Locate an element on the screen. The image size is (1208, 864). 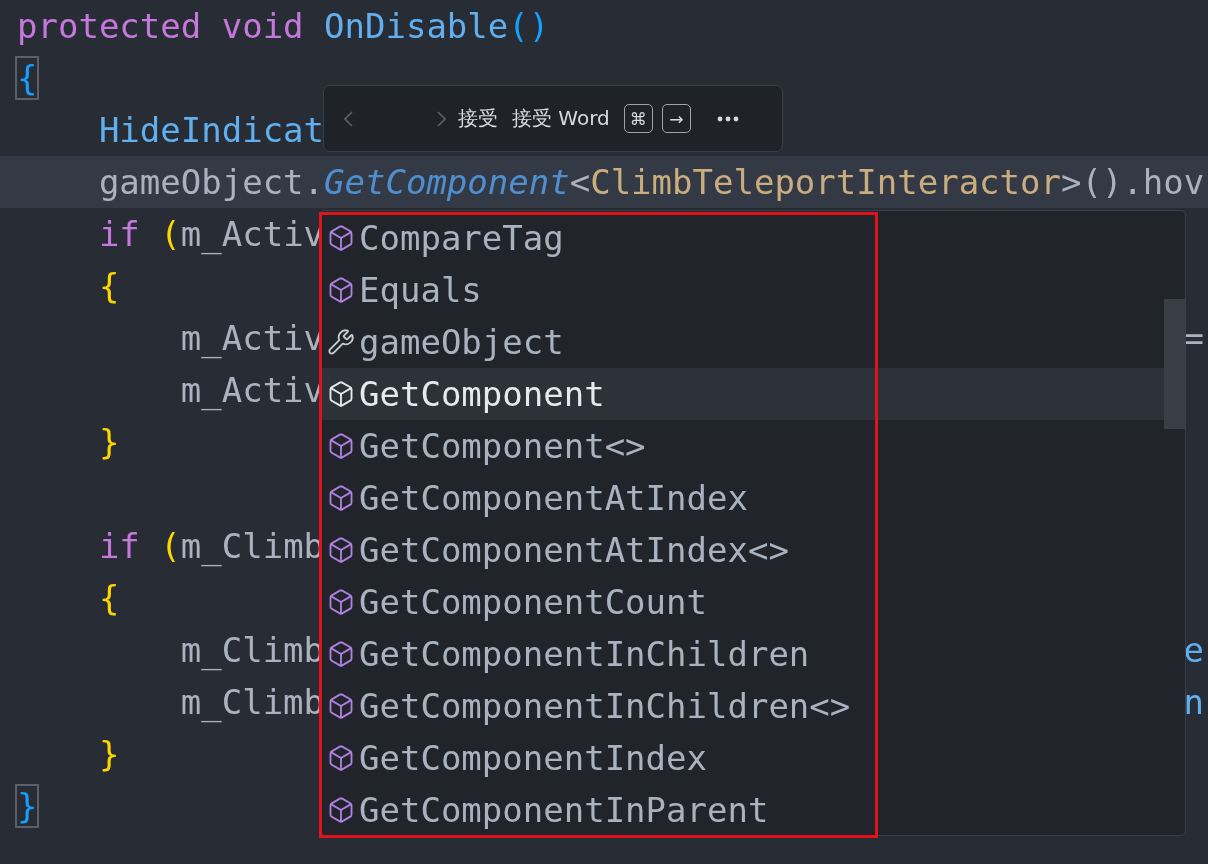
code-token: () is located at coordinates (529, 26).